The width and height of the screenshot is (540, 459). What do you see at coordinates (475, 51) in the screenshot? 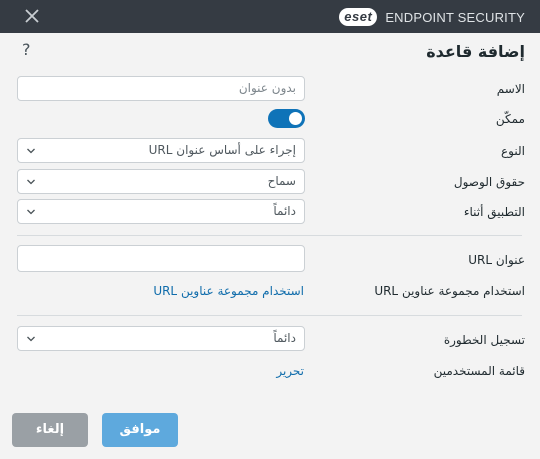
I see `dialog-title: إضافة قاعدة` at bounding box center [475, 51].